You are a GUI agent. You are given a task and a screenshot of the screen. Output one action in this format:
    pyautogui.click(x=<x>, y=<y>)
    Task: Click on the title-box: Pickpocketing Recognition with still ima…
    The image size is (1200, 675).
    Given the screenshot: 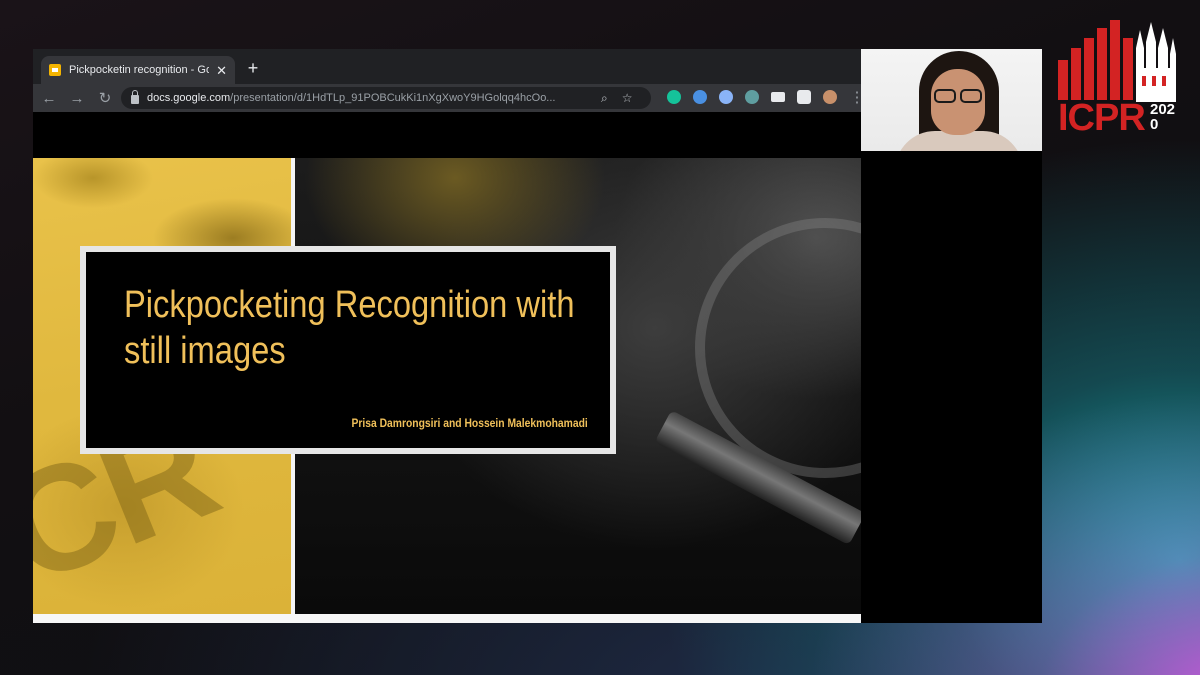 What is the action you would take?
    pyautogui.click(x=348, y=350)
    